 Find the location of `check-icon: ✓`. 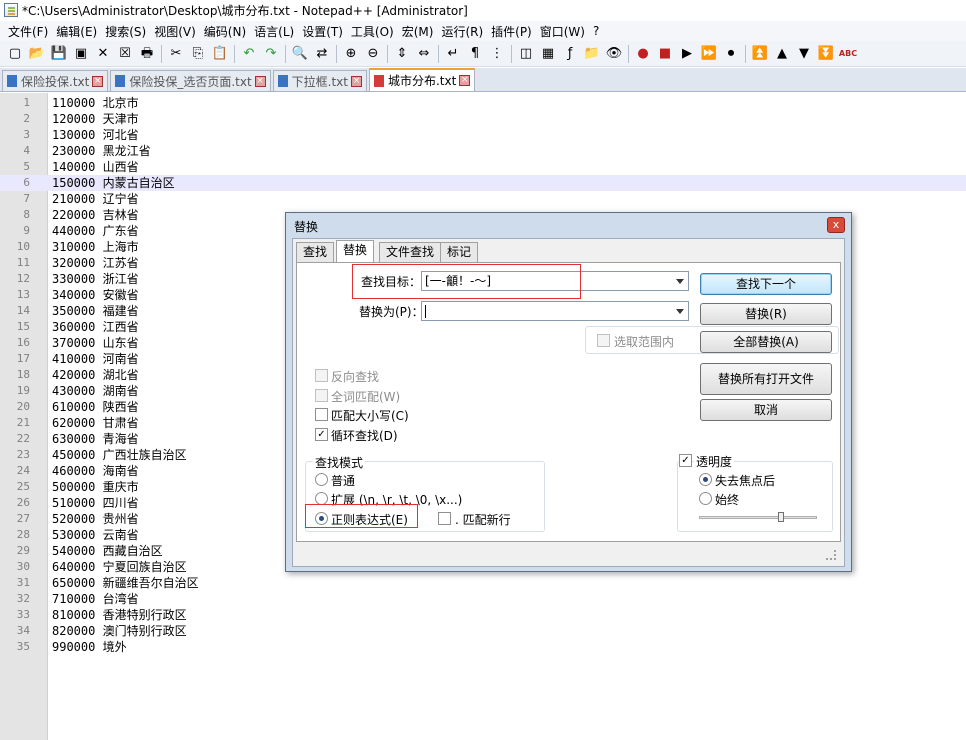

check-icon: ✓ is located at coordinates (321, 434).